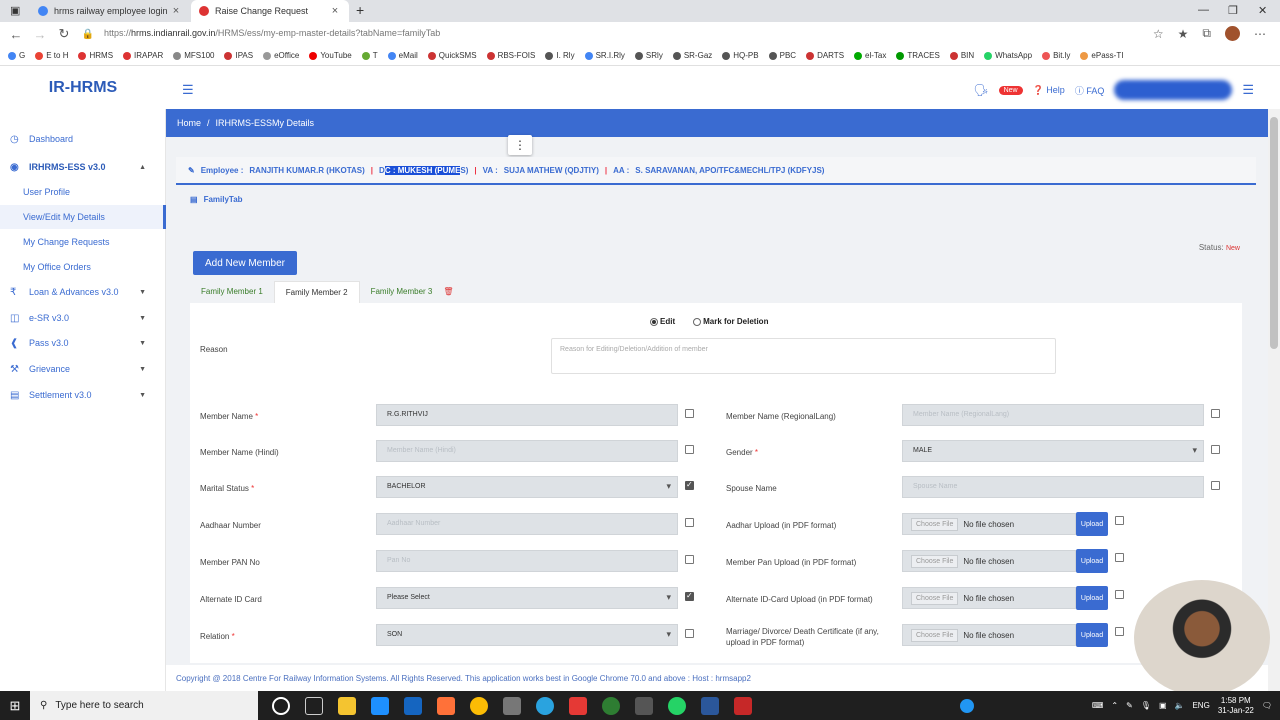 The height and width of the screenshot is (720, 1280). Describe the element at coordinates (989, 635) in the screenshot. I see `upload-4-file-input: Choose File No file chosen` at that location.